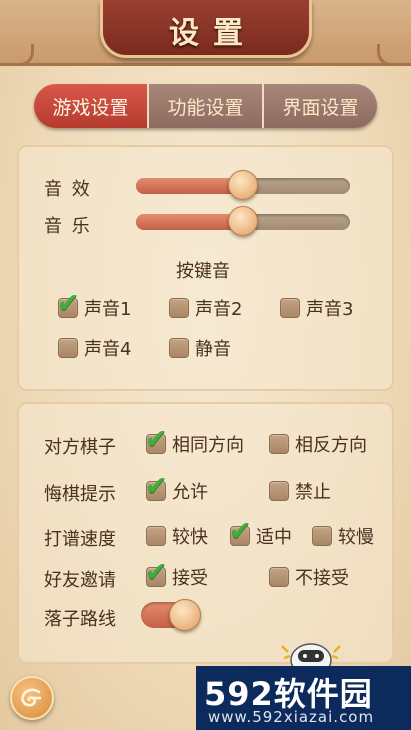 This screenshot has width=411, height=730. I want to click on tab-interface-settings: 界面设置, so click(319, 106).